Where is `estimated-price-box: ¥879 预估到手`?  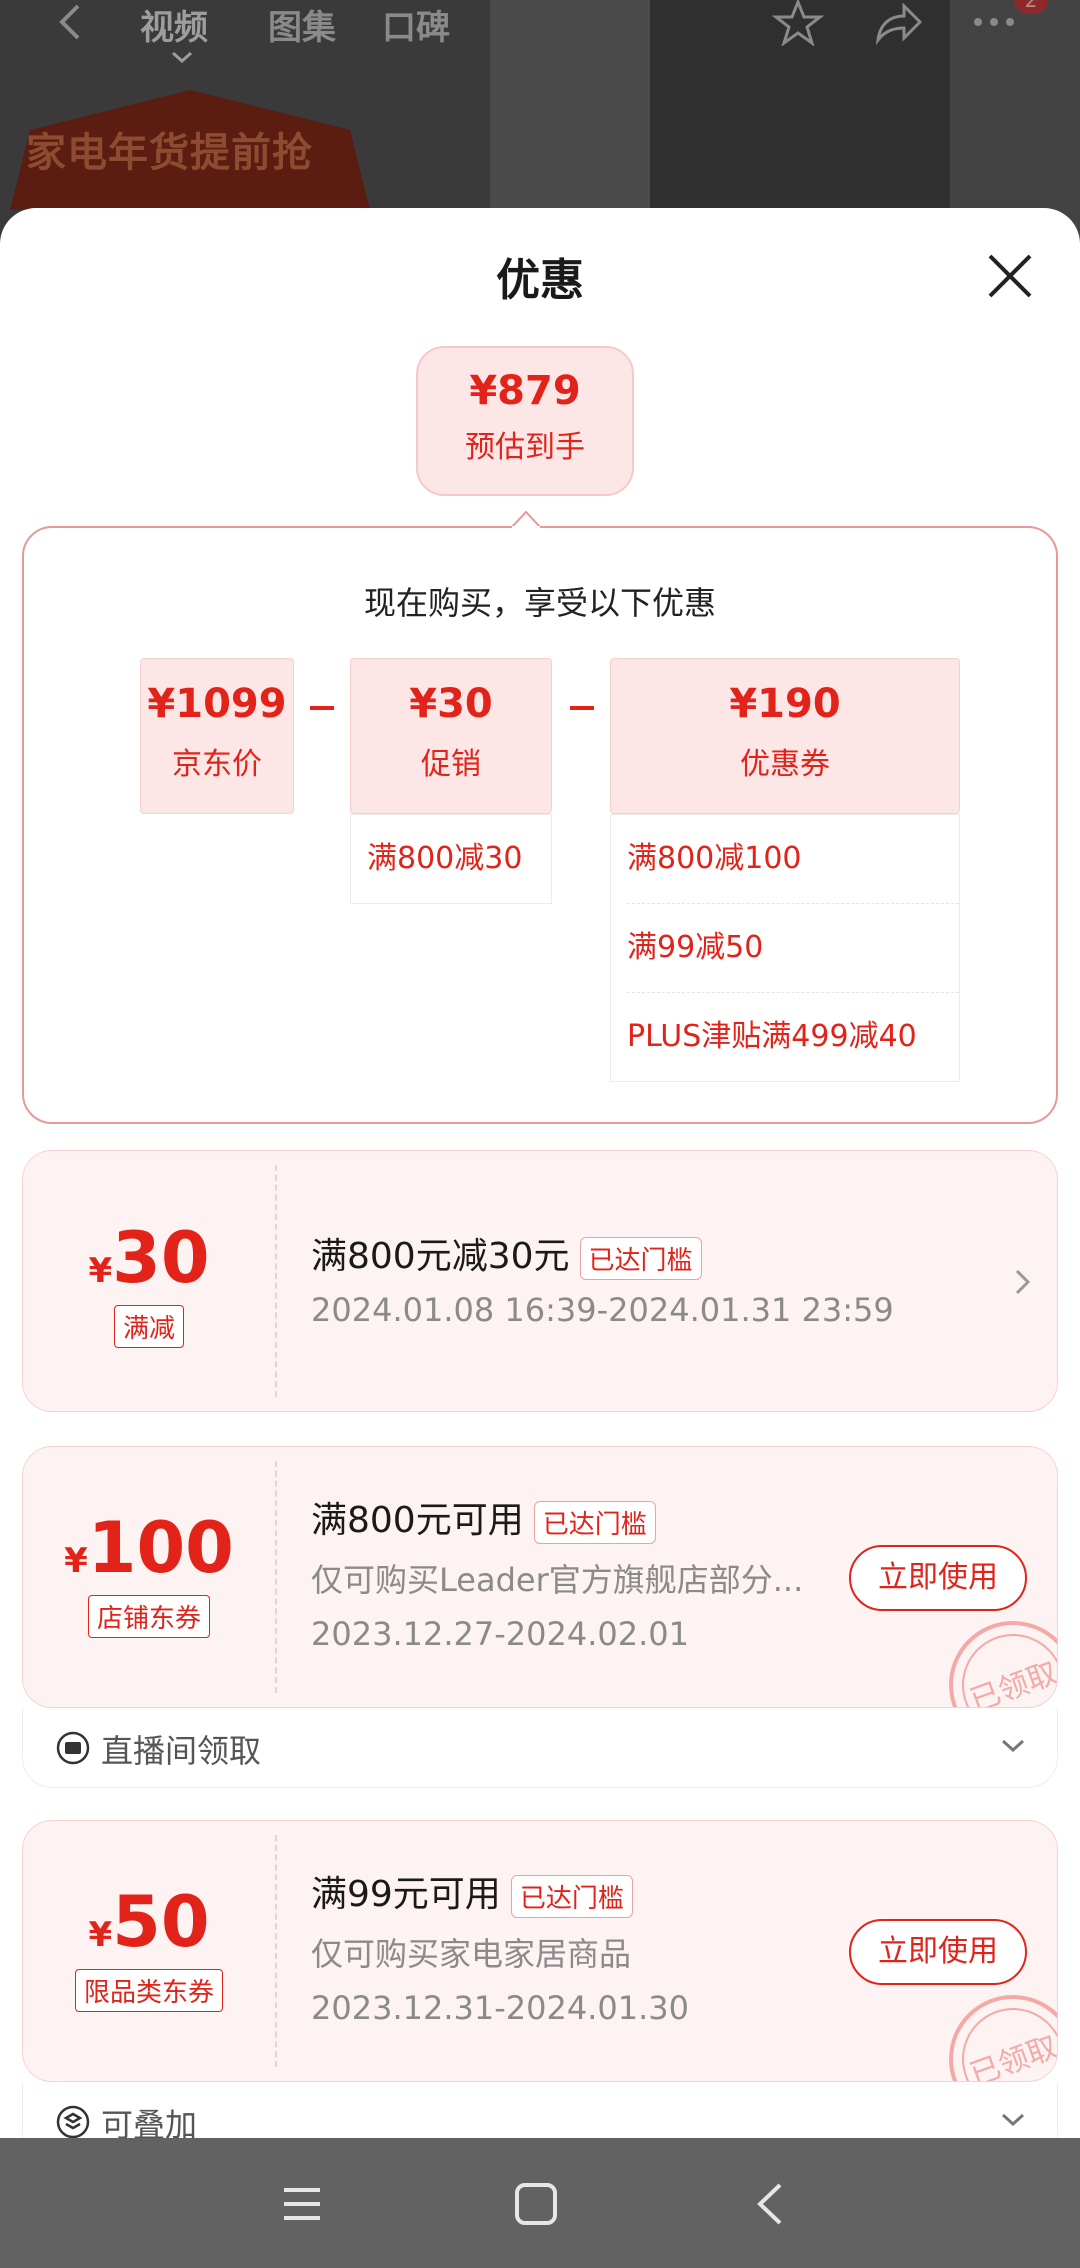 estimated-price-box: ¥879 预估到手 is located at coordinates (525, 421).